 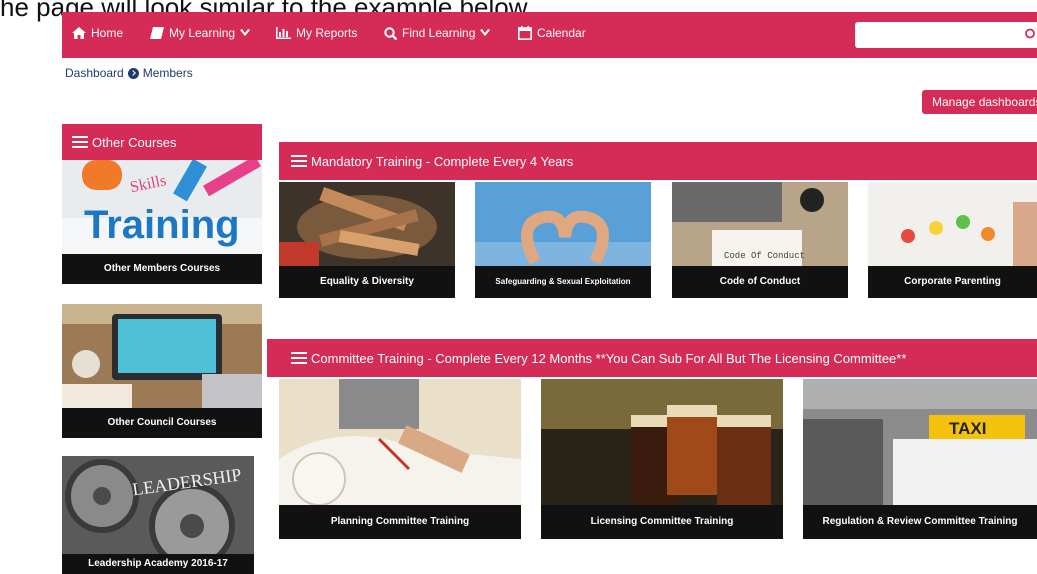 What do you see at coordinates (764, 256) in the screenshot?
I see `code-of-conduct-text: Code Of Conduct` at bounding box center [764, 256].